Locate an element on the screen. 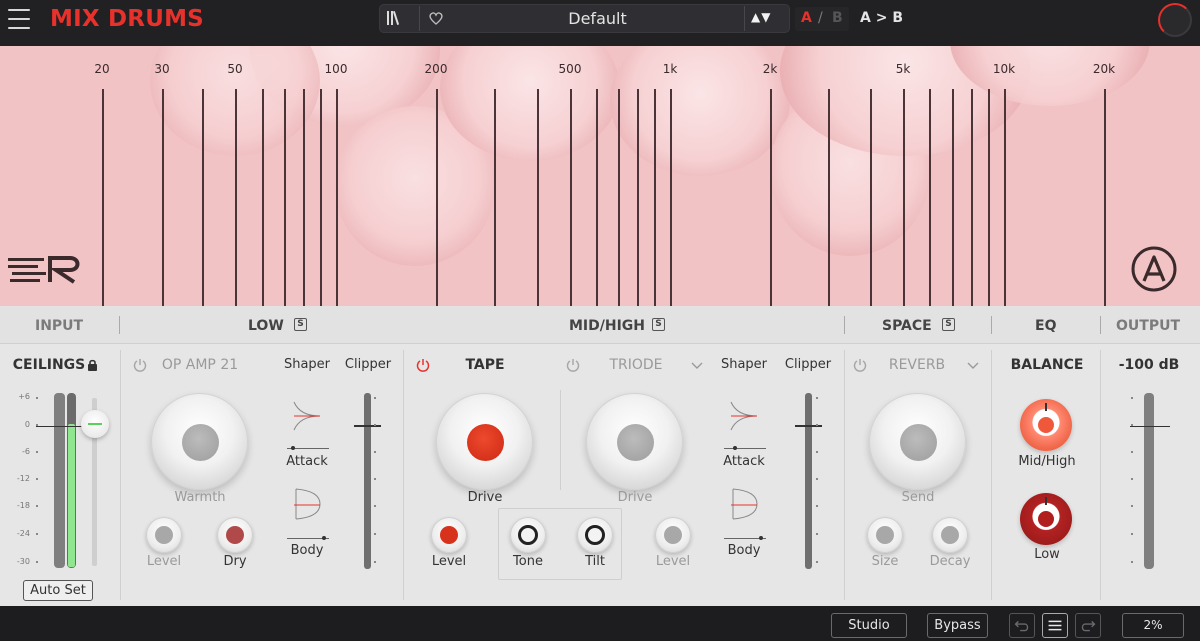 The height and width of the screenshot is (641, 1200). tape-level-knob is located at coordinates (449, 535).